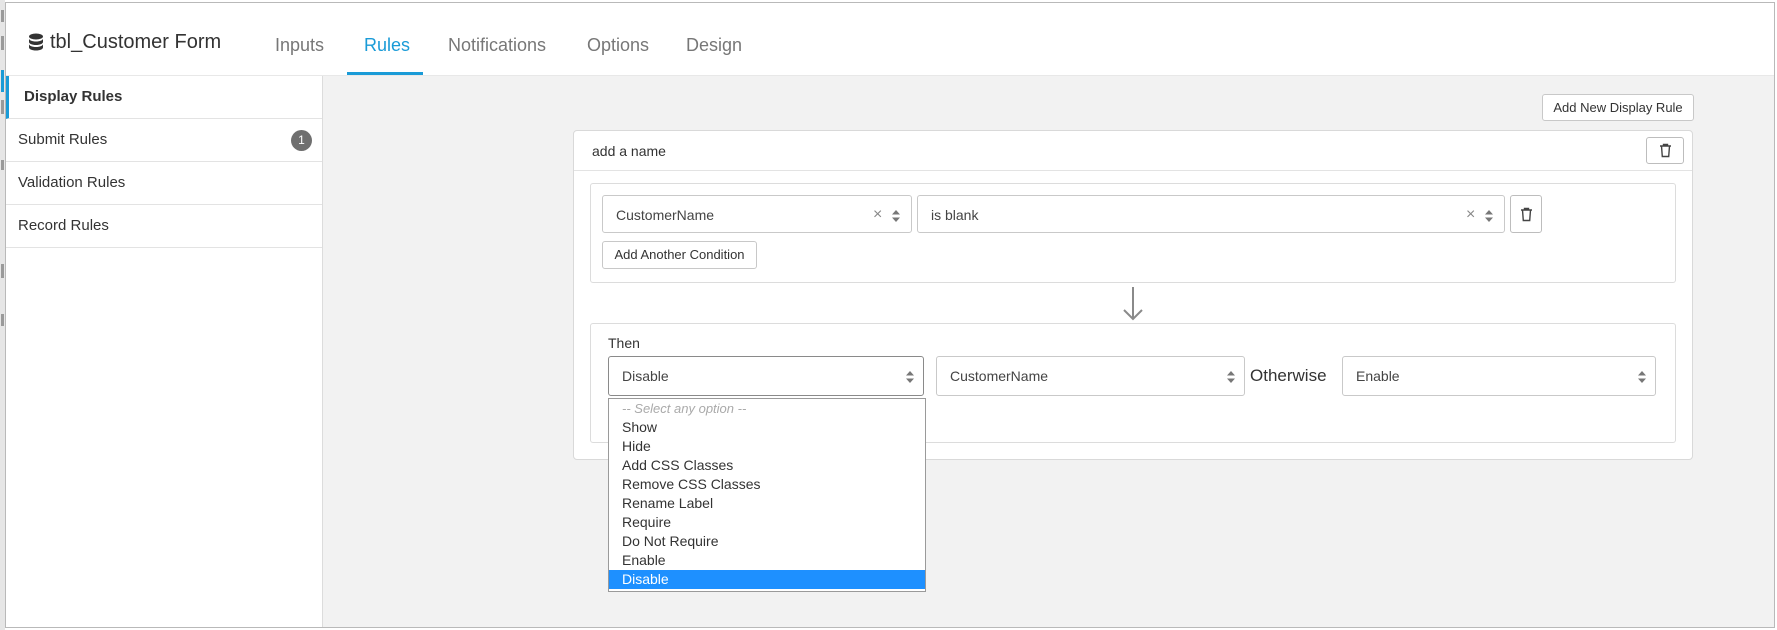 Image resolution: width=1777 pixels, height=630 pixels. What do you see at coordinates (1133, 151) in the screenshot?
I see `rule-name-field: add a name` at bounding box center [1133, 151].